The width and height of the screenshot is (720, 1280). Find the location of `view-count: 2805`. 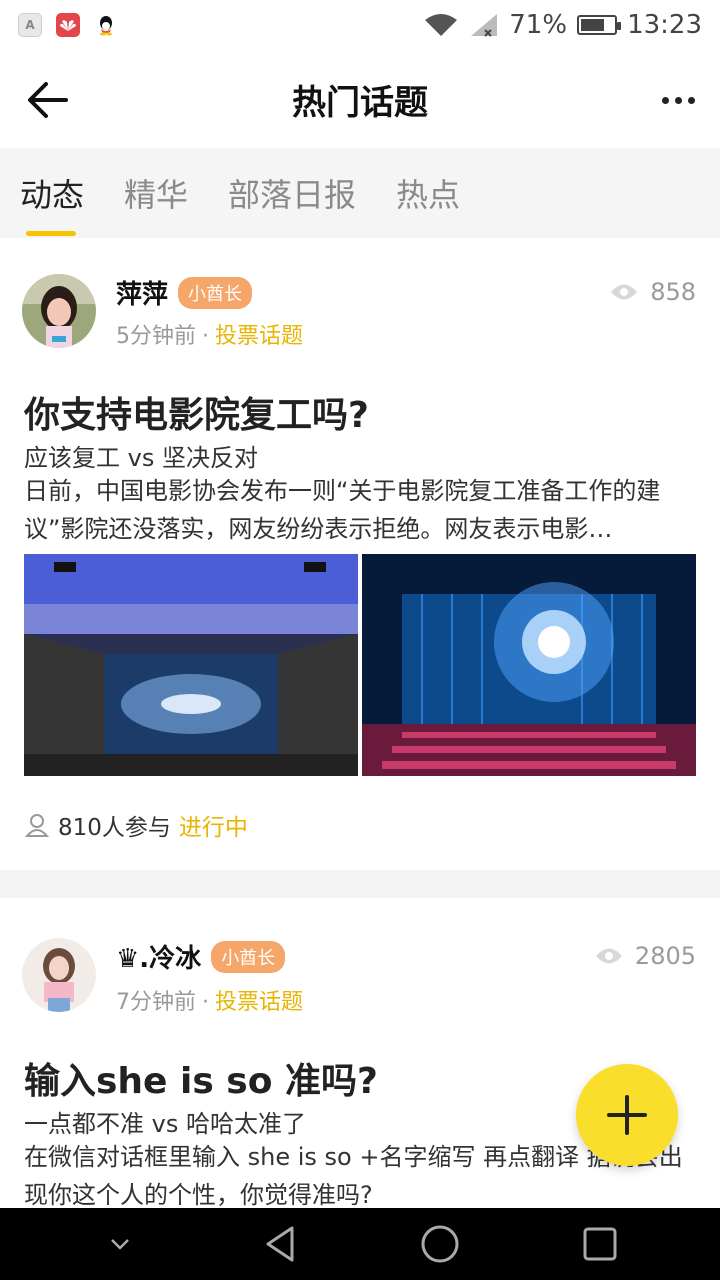

view-count: 2805 is located at coordinates (645, 956).